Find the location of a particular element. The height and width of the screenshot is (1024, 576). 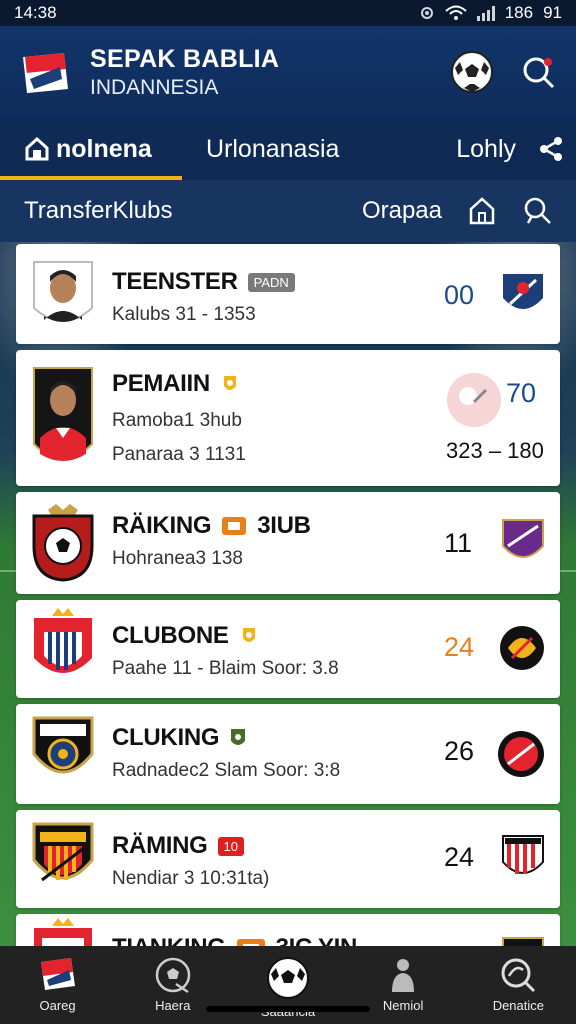

list-item: RÄIKING 3IUB Hohranea3 138 11 is located at coordinates (288, 543).